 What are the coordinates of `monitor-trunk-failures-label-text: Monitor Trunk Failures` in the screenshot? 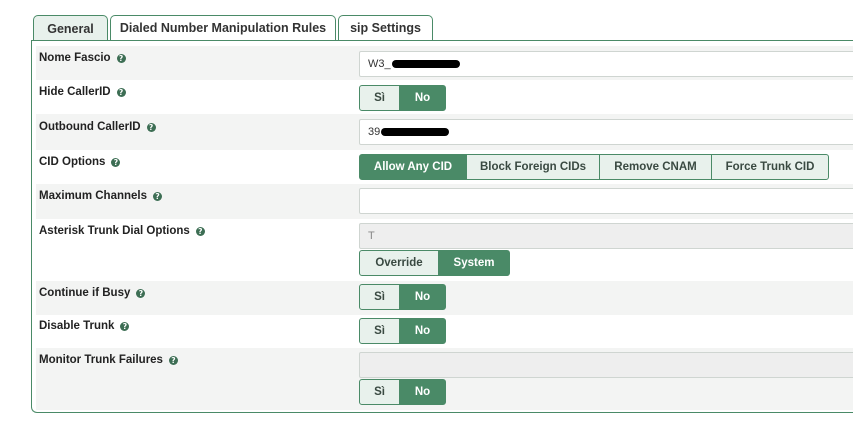 It's located at (101, 360).